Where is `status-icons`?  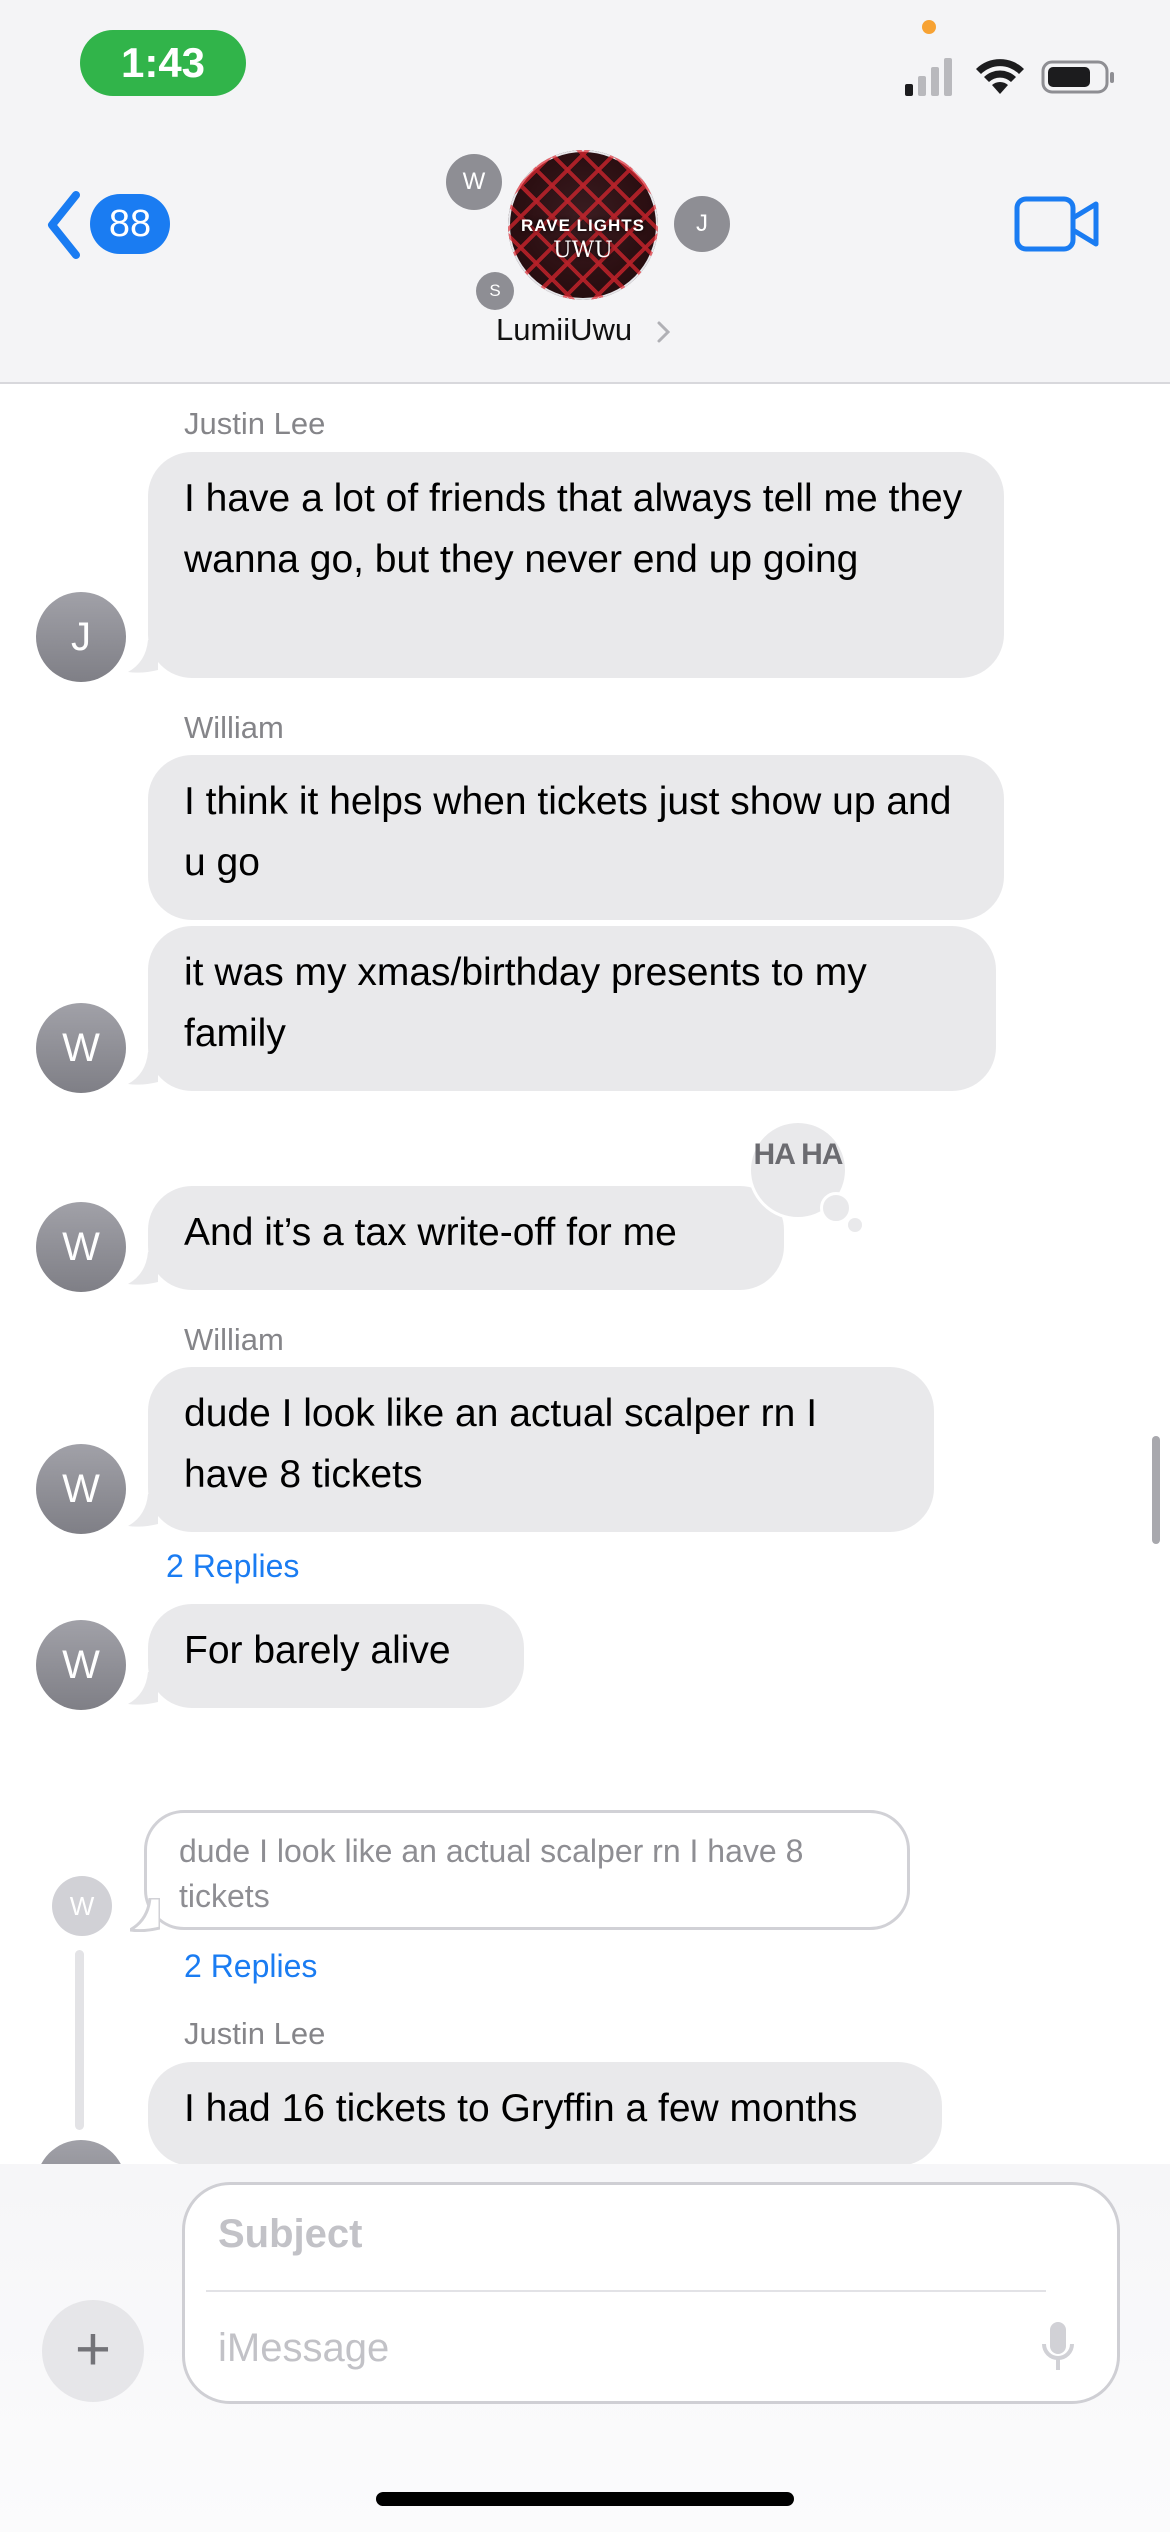 status-icons is located at coordinates (1009, 77).